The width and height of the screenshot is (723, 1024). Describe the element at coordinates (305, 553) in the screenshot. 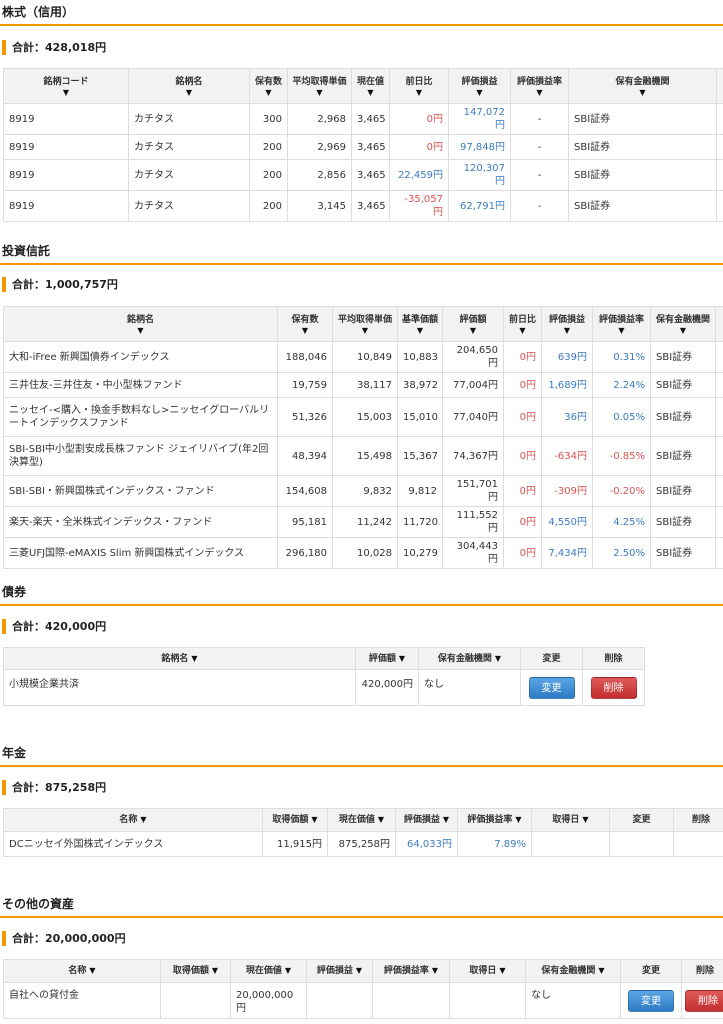

I see `cell-qty: 296,180` at that location.